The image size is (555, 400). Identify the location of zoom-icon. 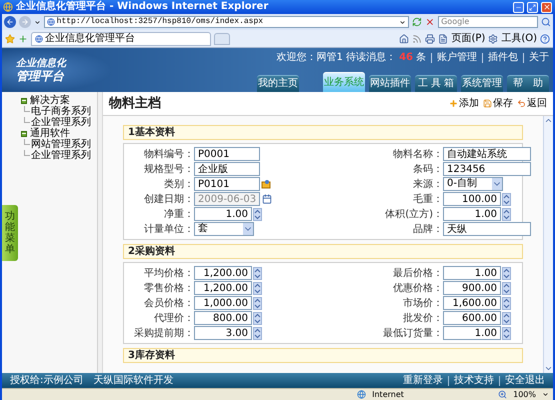
(503, 394).